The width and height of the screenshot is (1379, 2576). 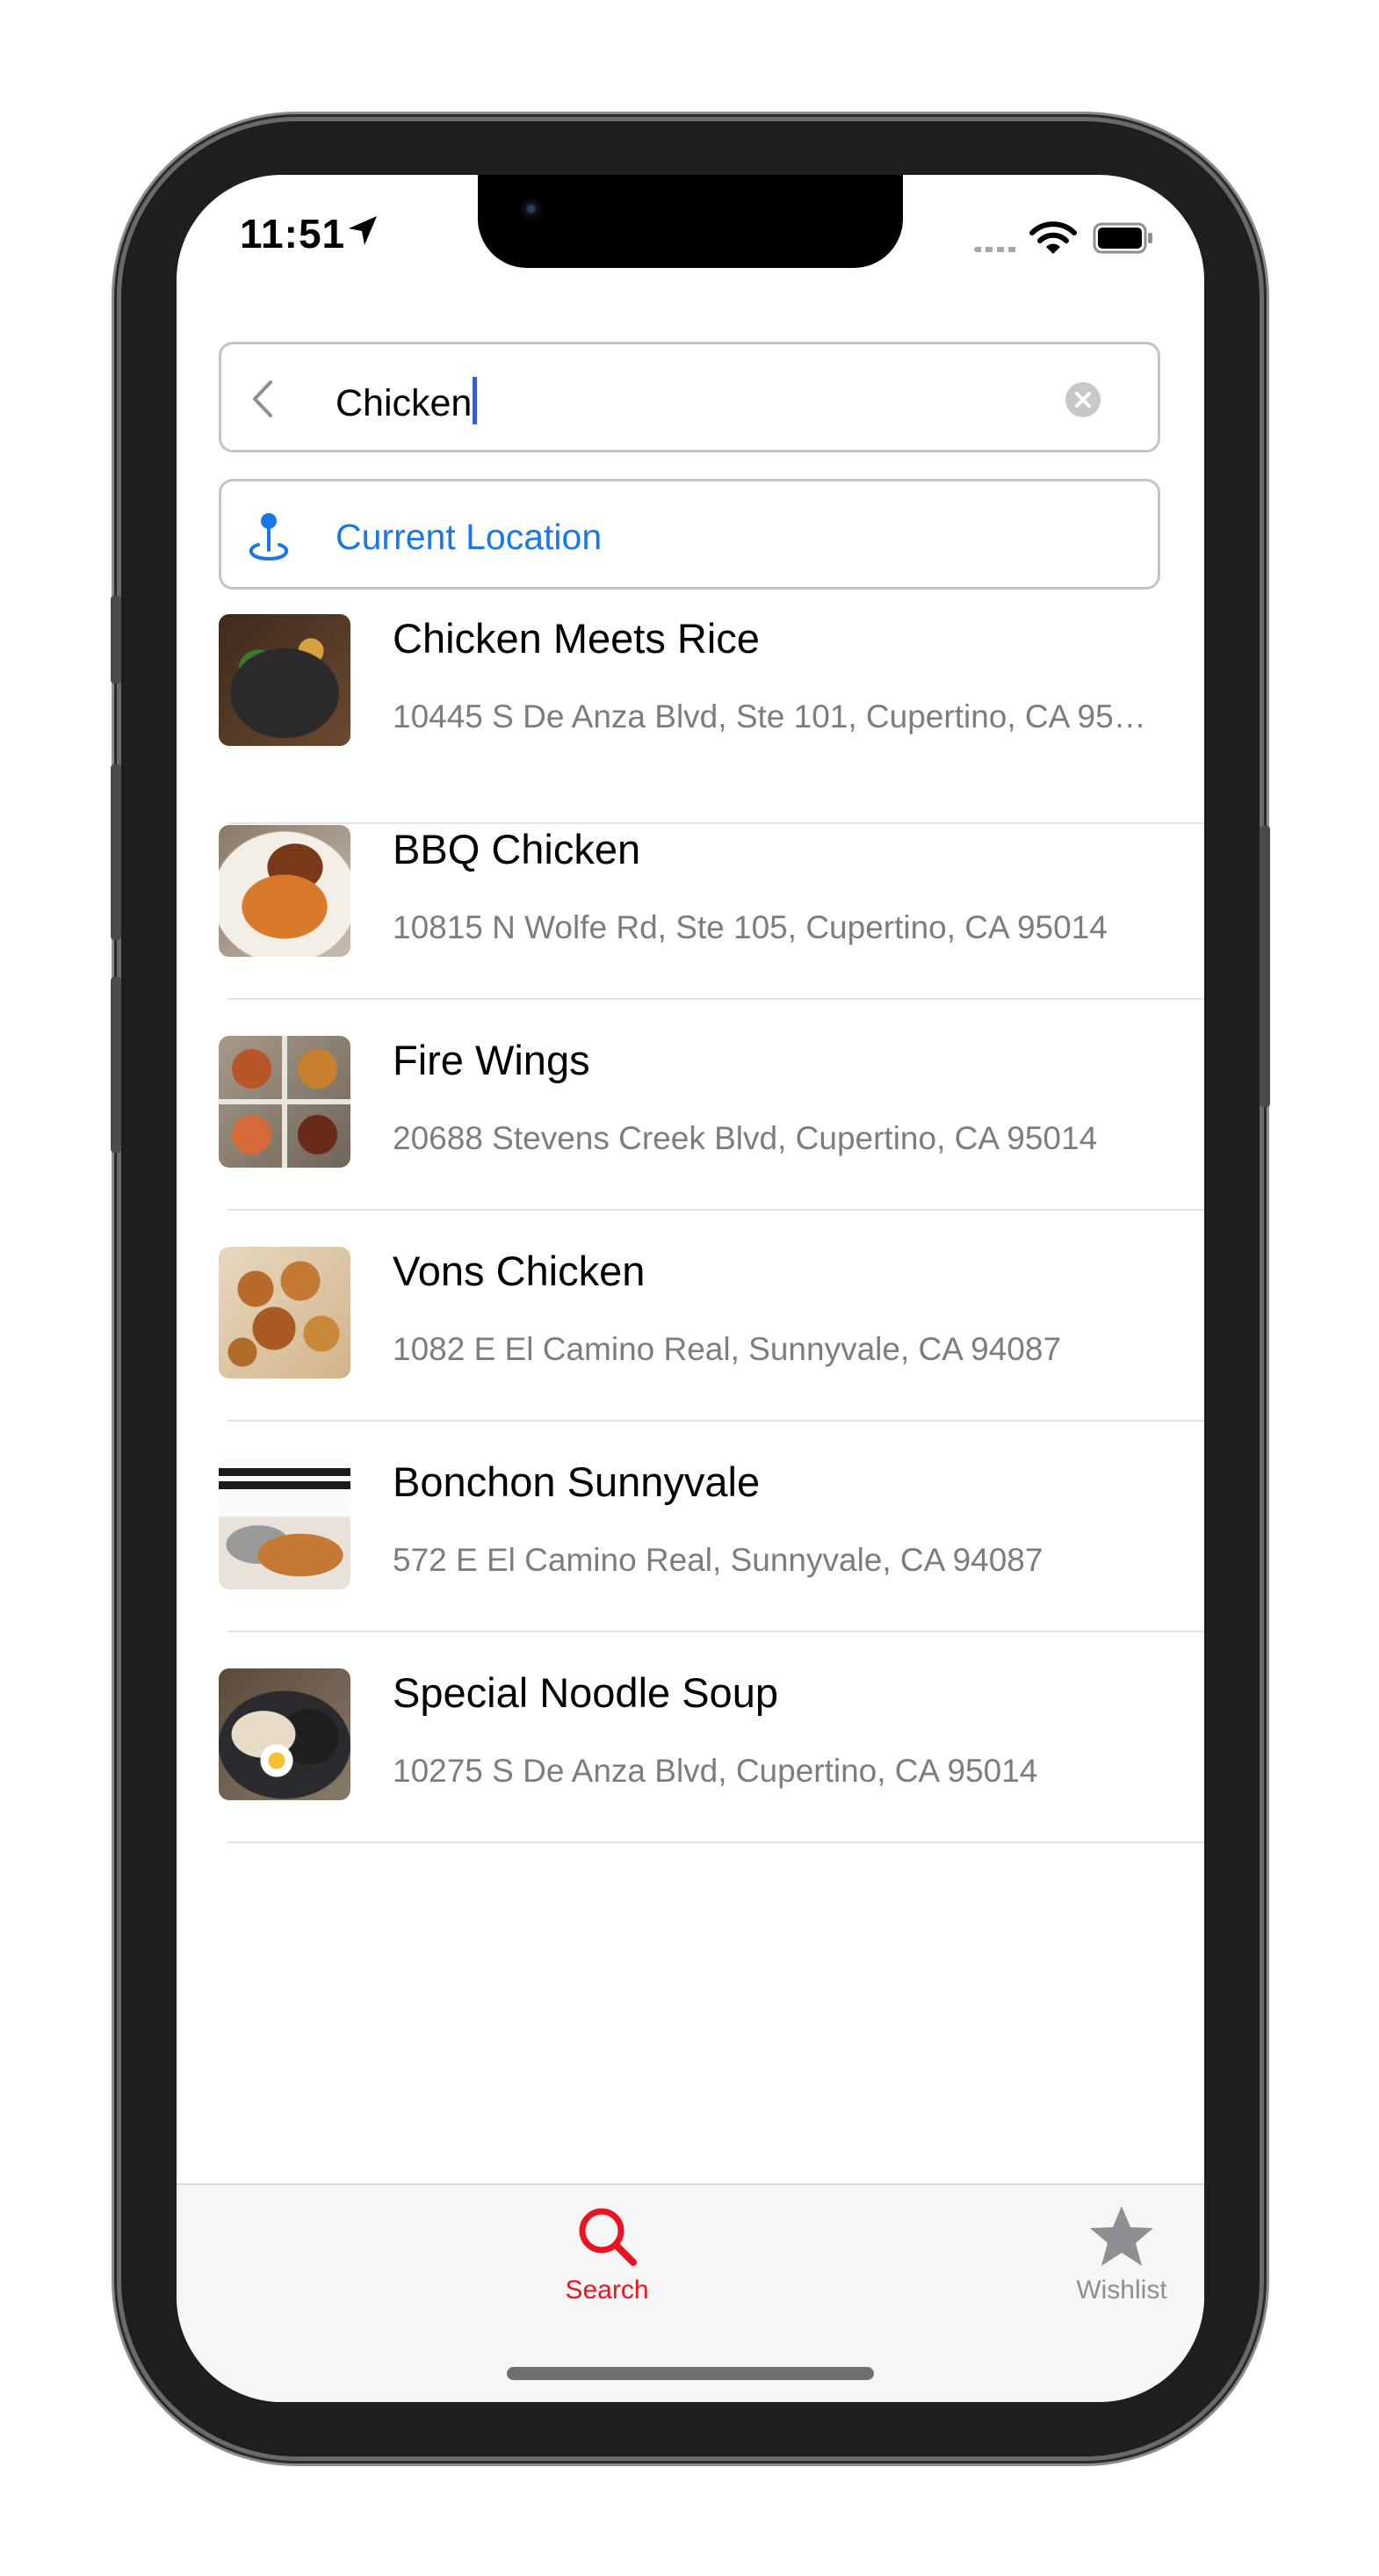 What do you see at coordinates (689, 397) in the screenshot?
I see `search-field: Chicken` at bounding box center [689, 397].